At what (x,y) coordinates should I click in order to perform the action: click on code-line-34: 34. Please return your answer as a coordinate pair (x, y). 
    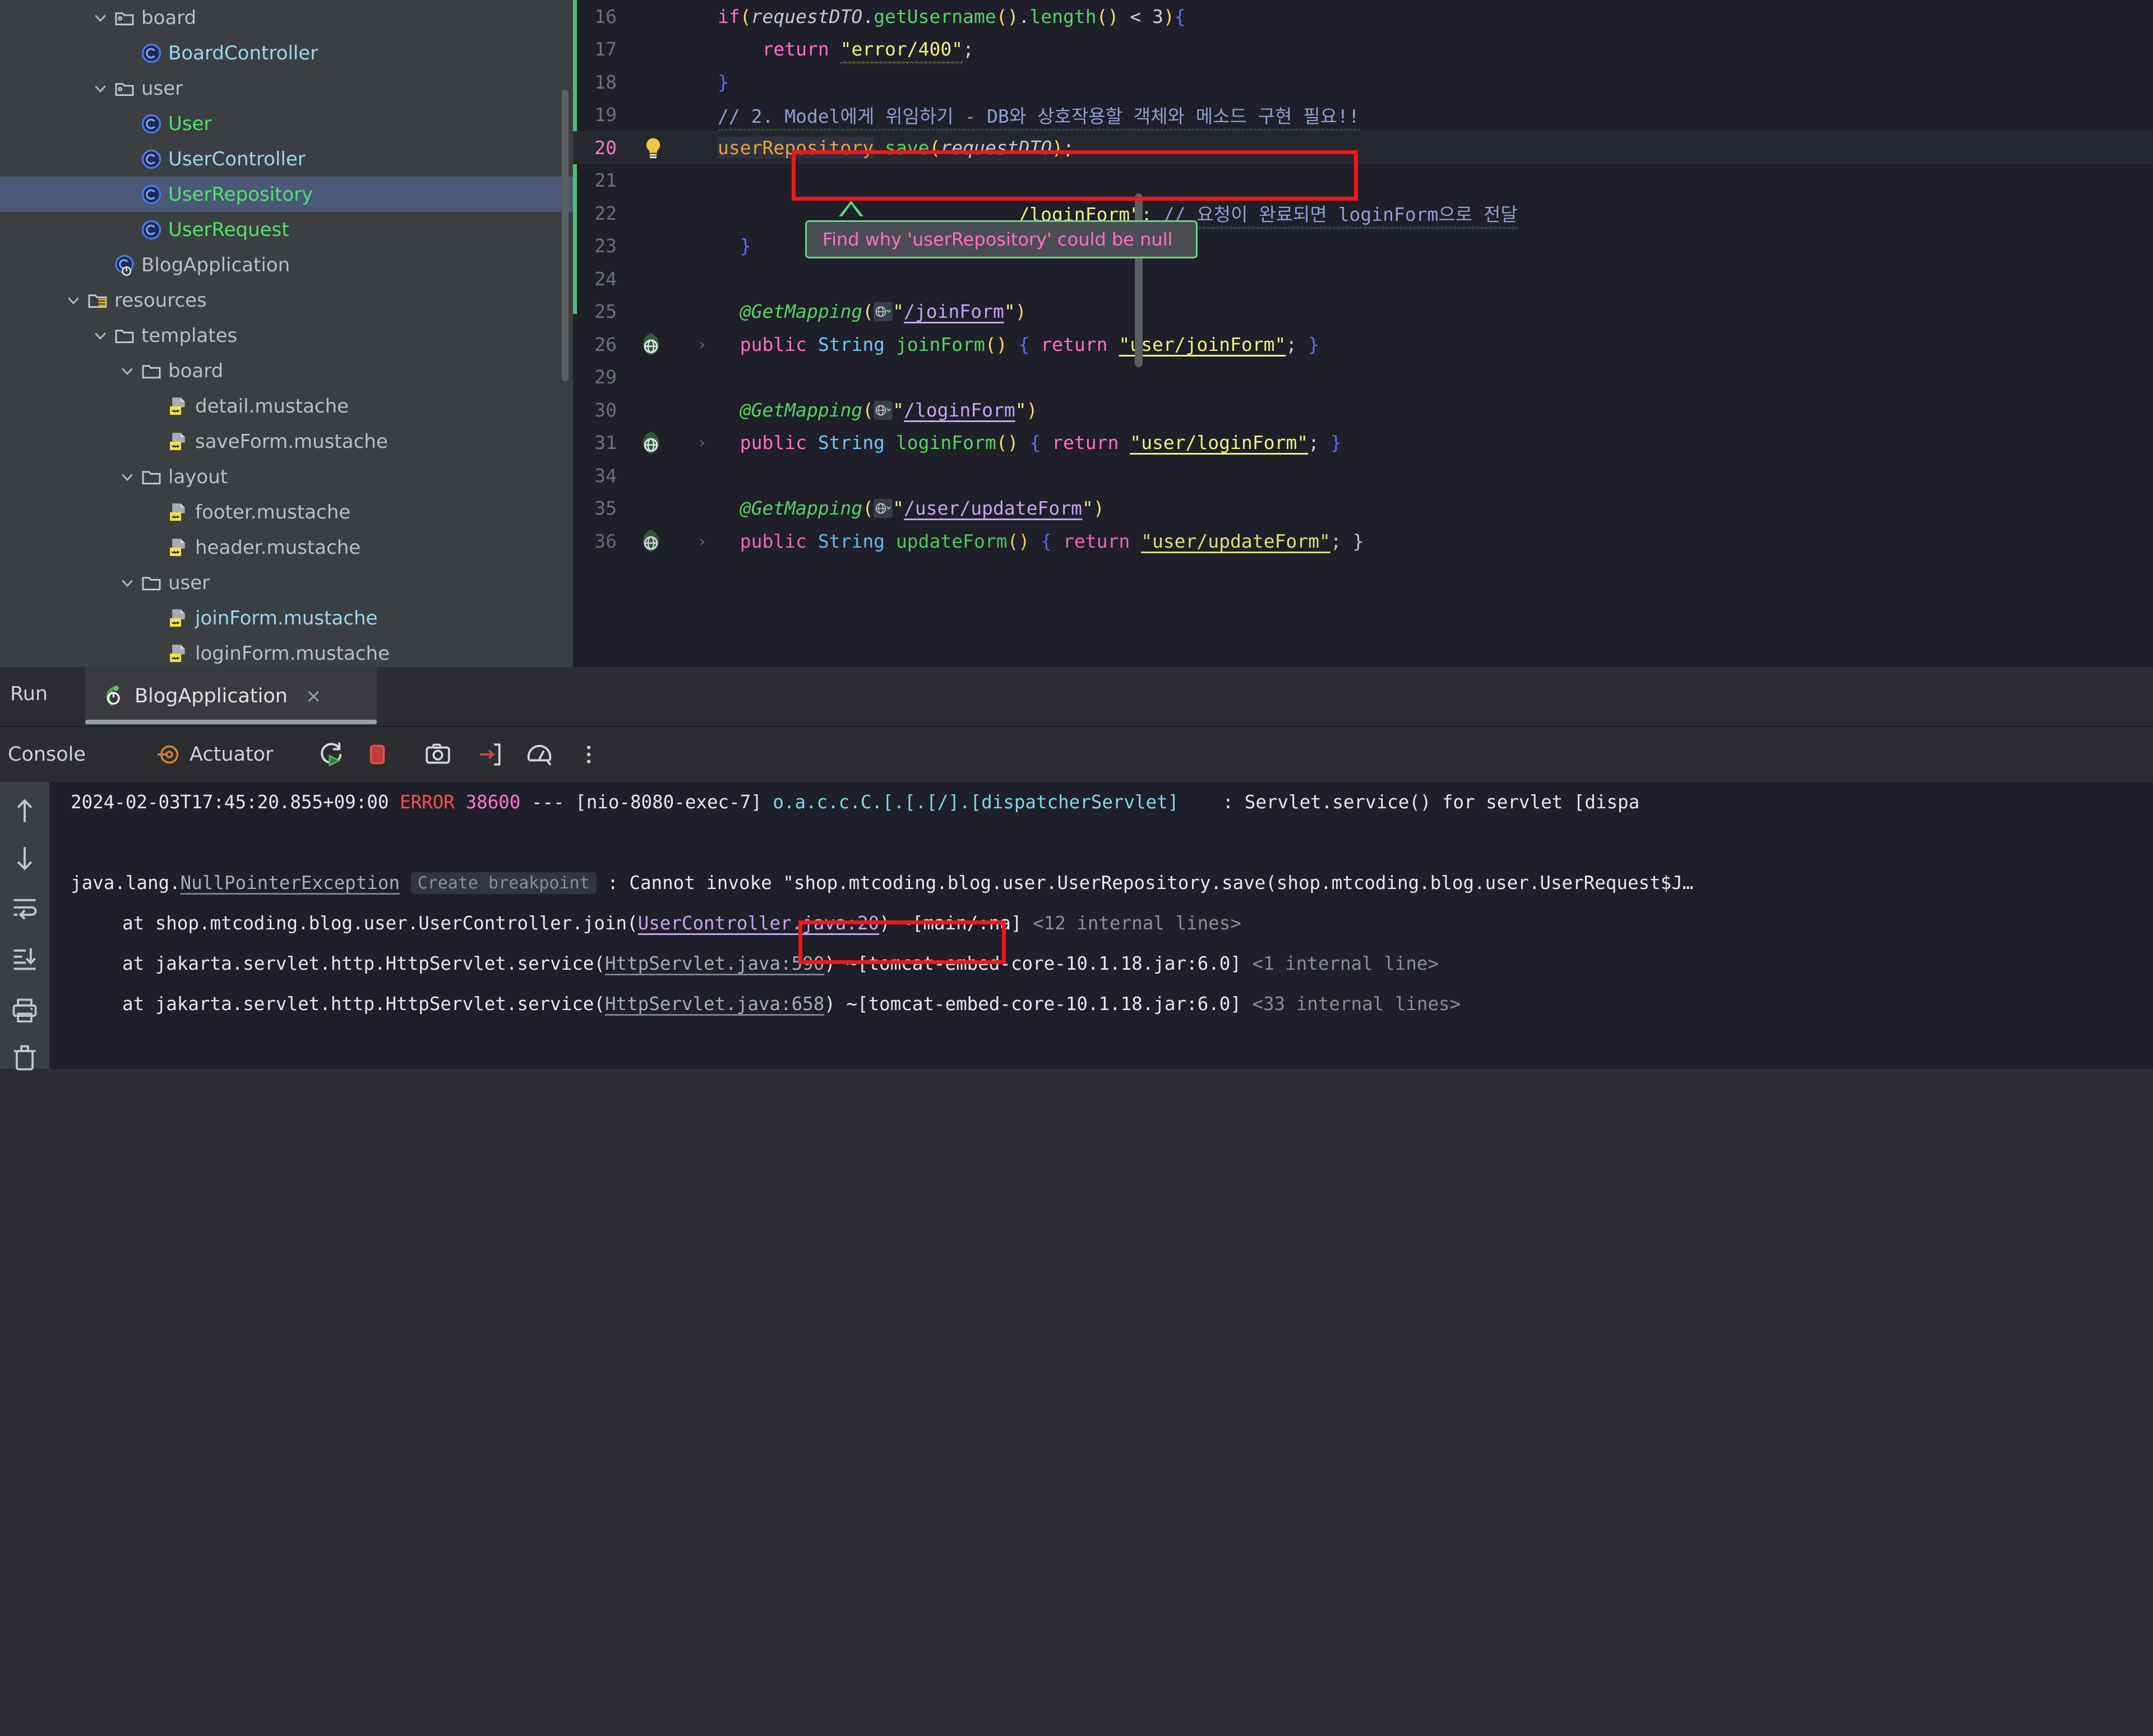
    Looking at the image, I should click on (1363, 475).